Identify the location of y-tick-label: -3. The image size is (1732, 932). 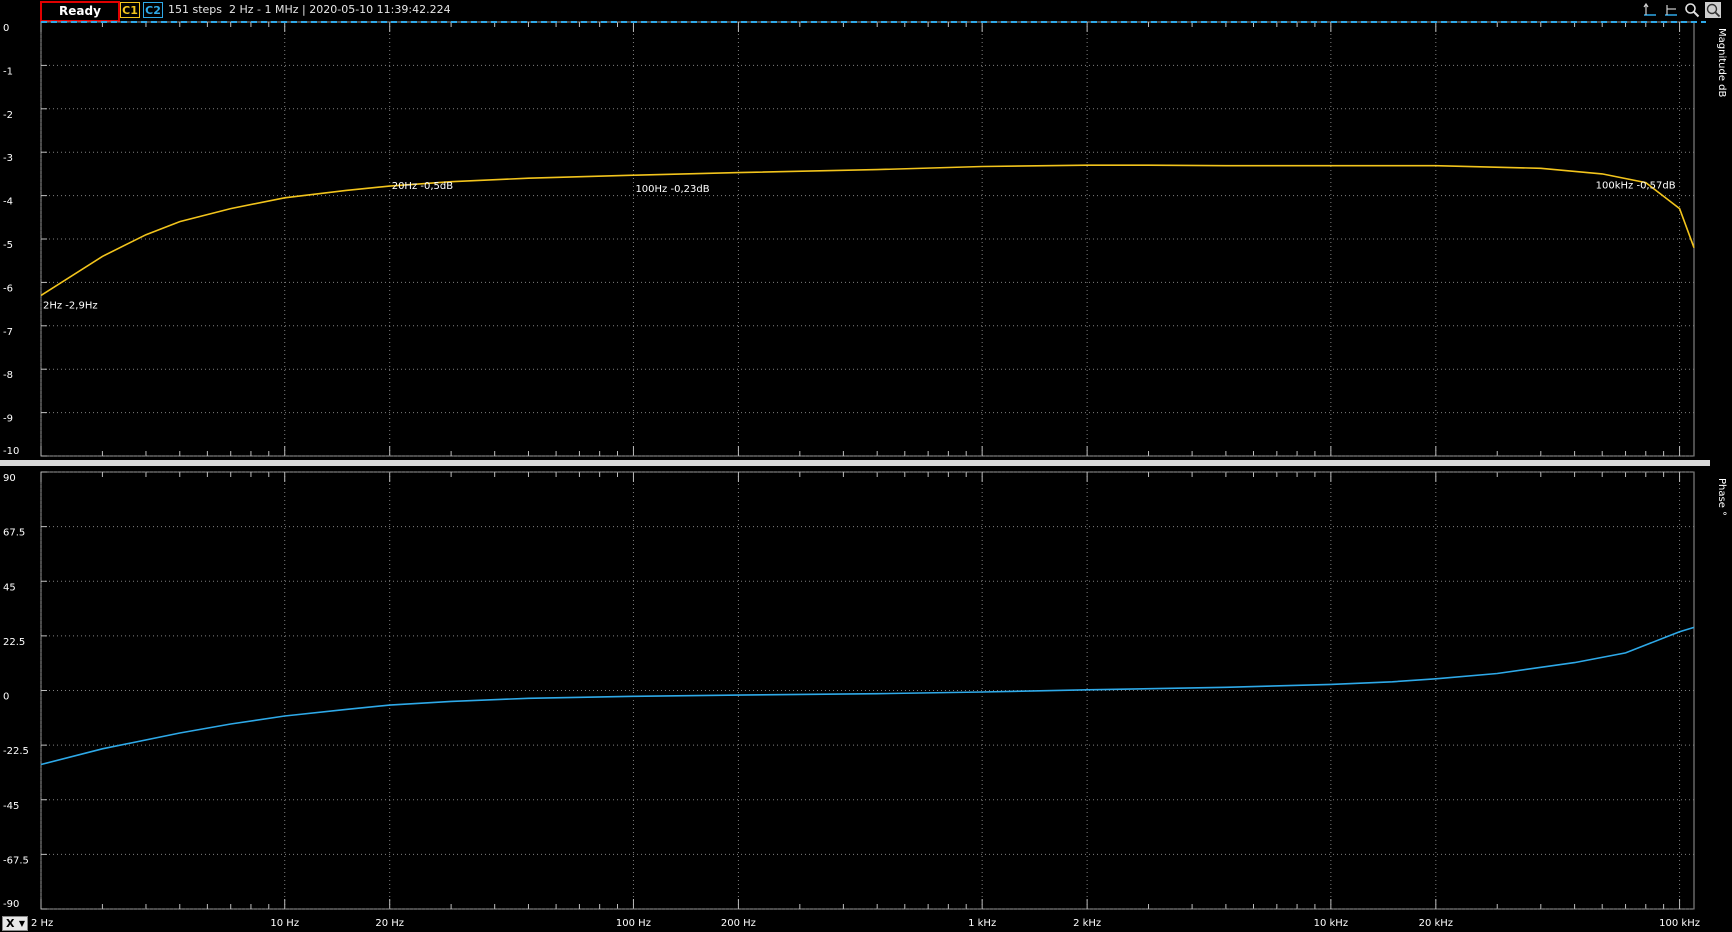
(8, 158).